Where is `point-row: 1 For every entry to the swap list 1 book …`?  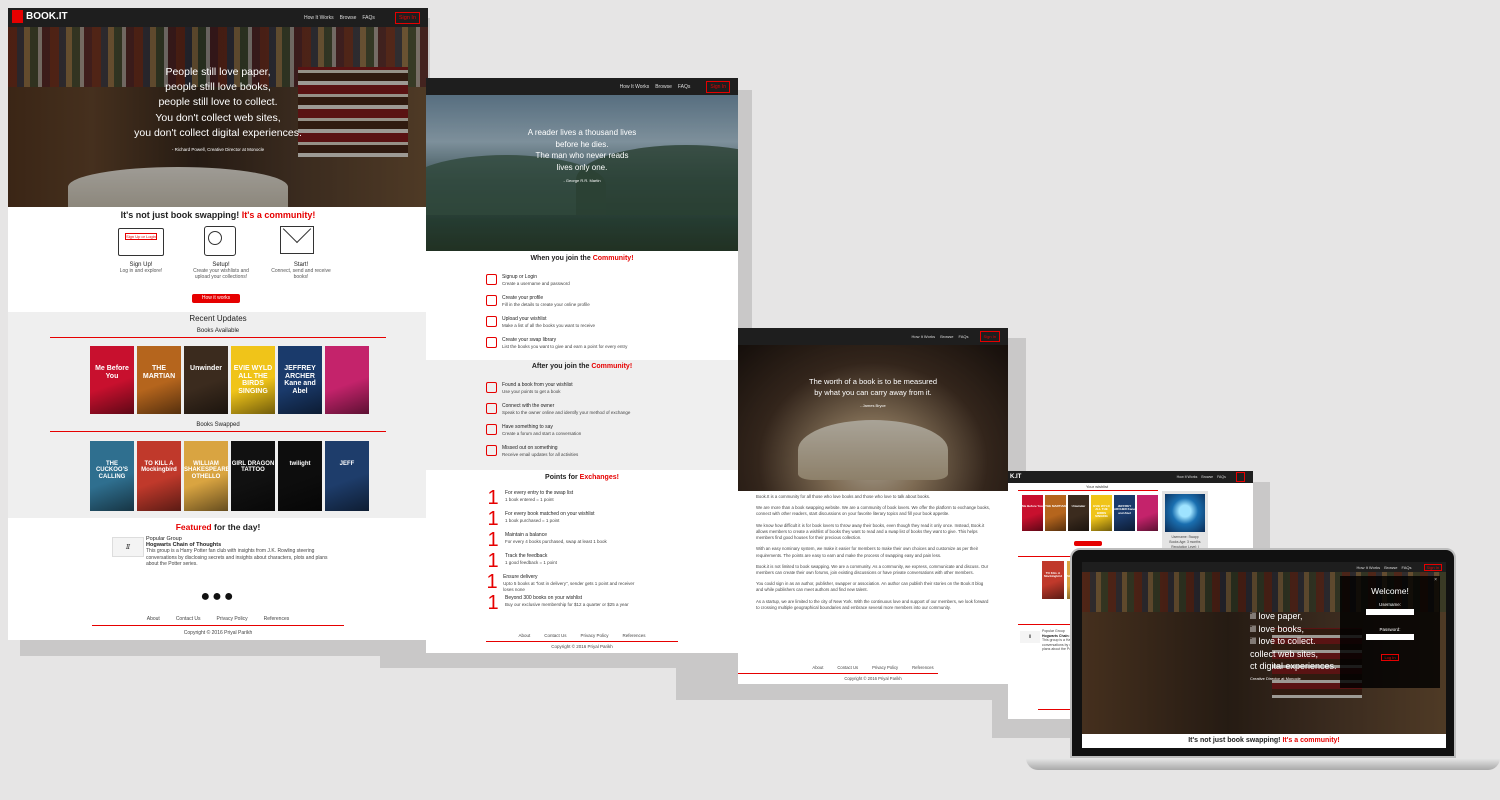
point-row: 1 For every entry to the swap list 1 book … is located at coordinates (530, 498).